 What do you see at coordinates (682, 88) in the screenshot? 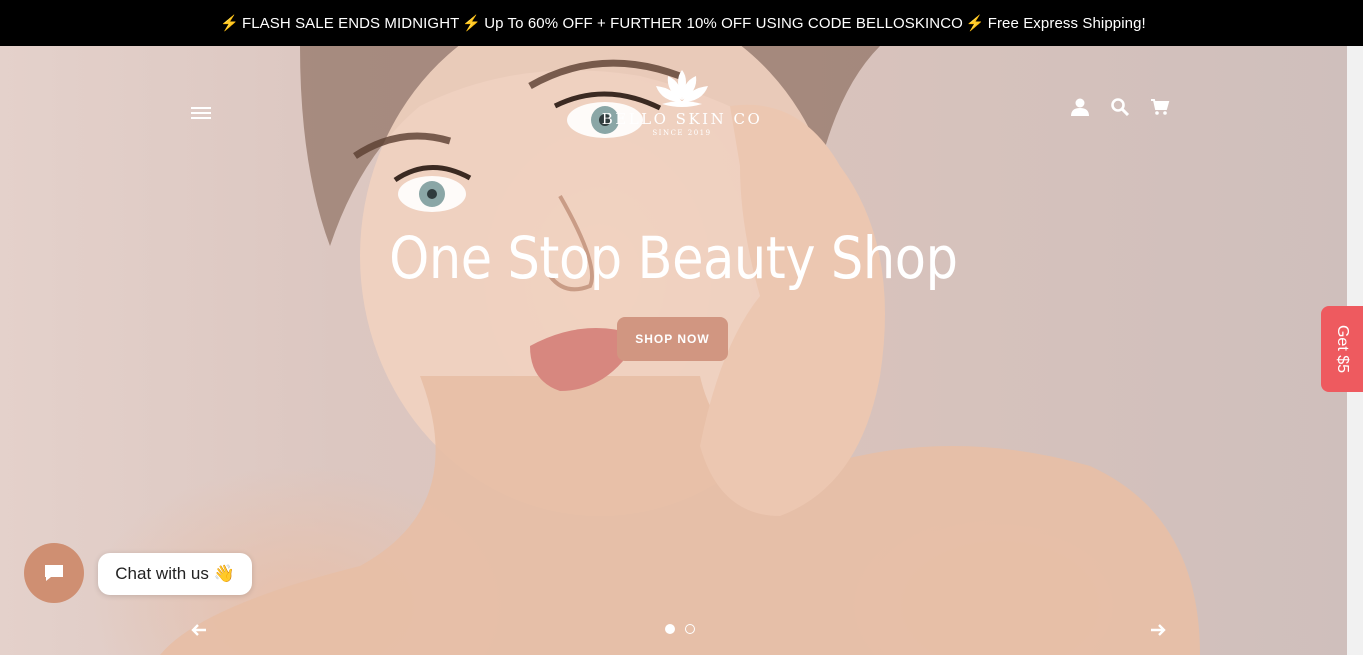
I see `lotus-icon` at bounding box center [682, 88].